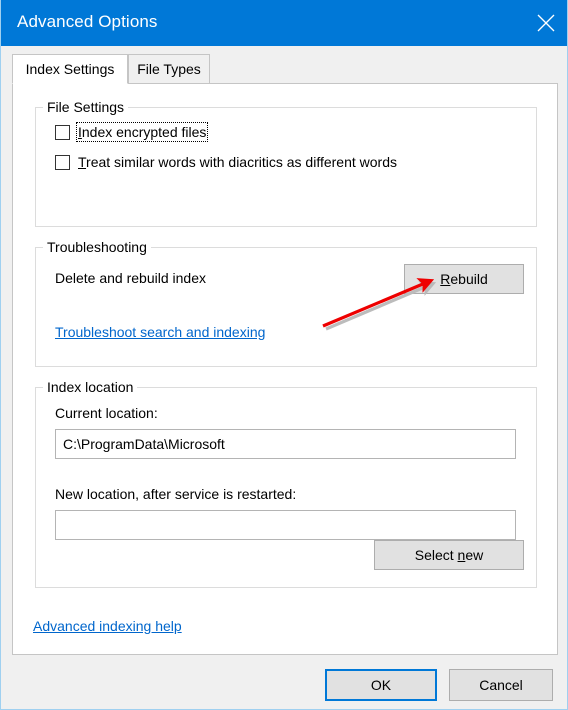  I want to click on tab-index-settings: Index Settings, so click(70, 69).